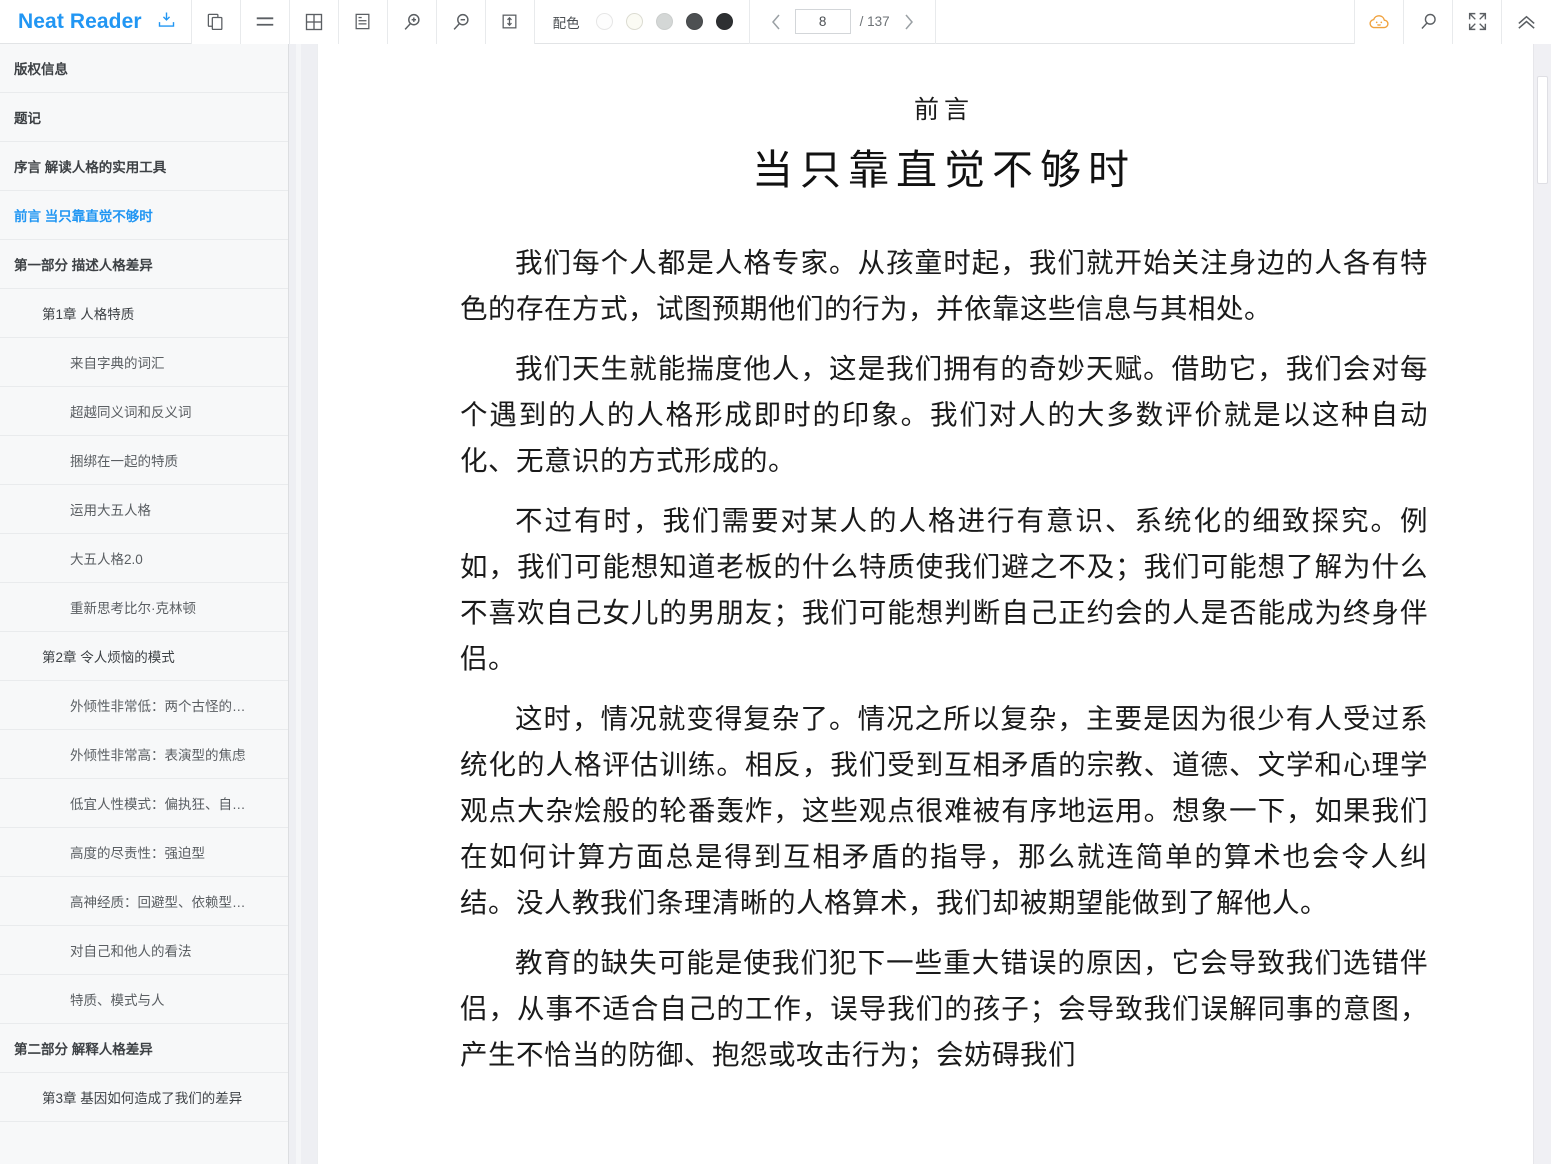 The image size is (1551, 1164). Describe the element at coordinates (88, 314) in the screenshot. I see `sidebar-item-label: 第1章 人格特质` at that location.